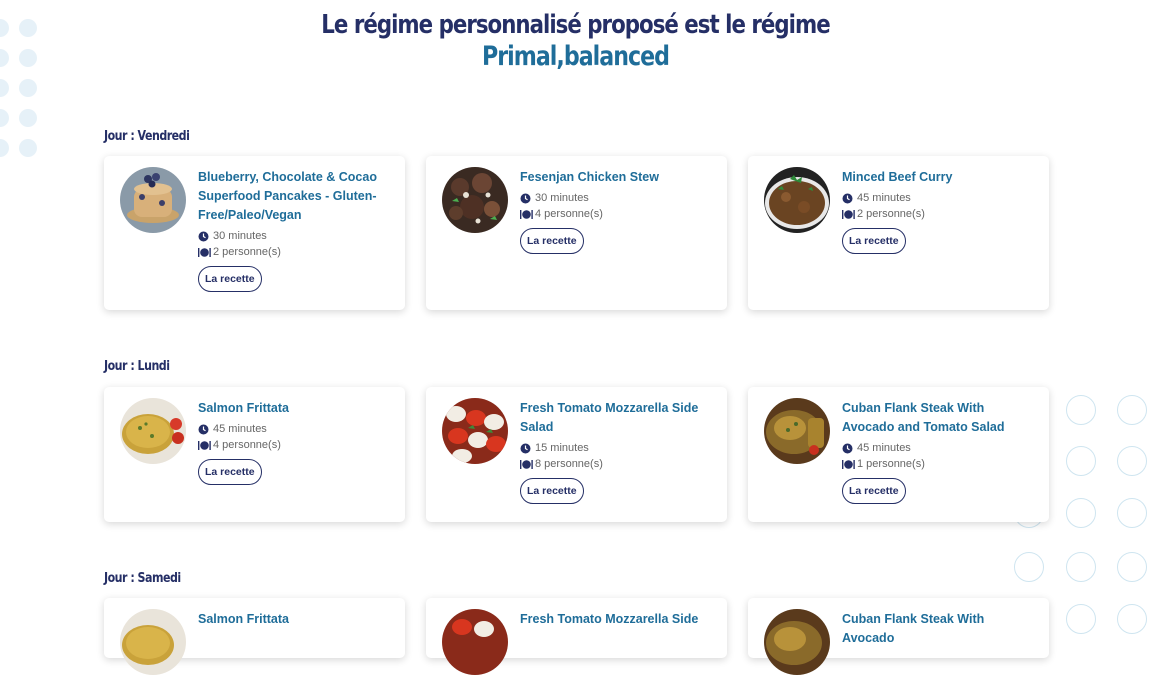  I want to click on recipe-servings: 1 personne(s), so click(938, 464).